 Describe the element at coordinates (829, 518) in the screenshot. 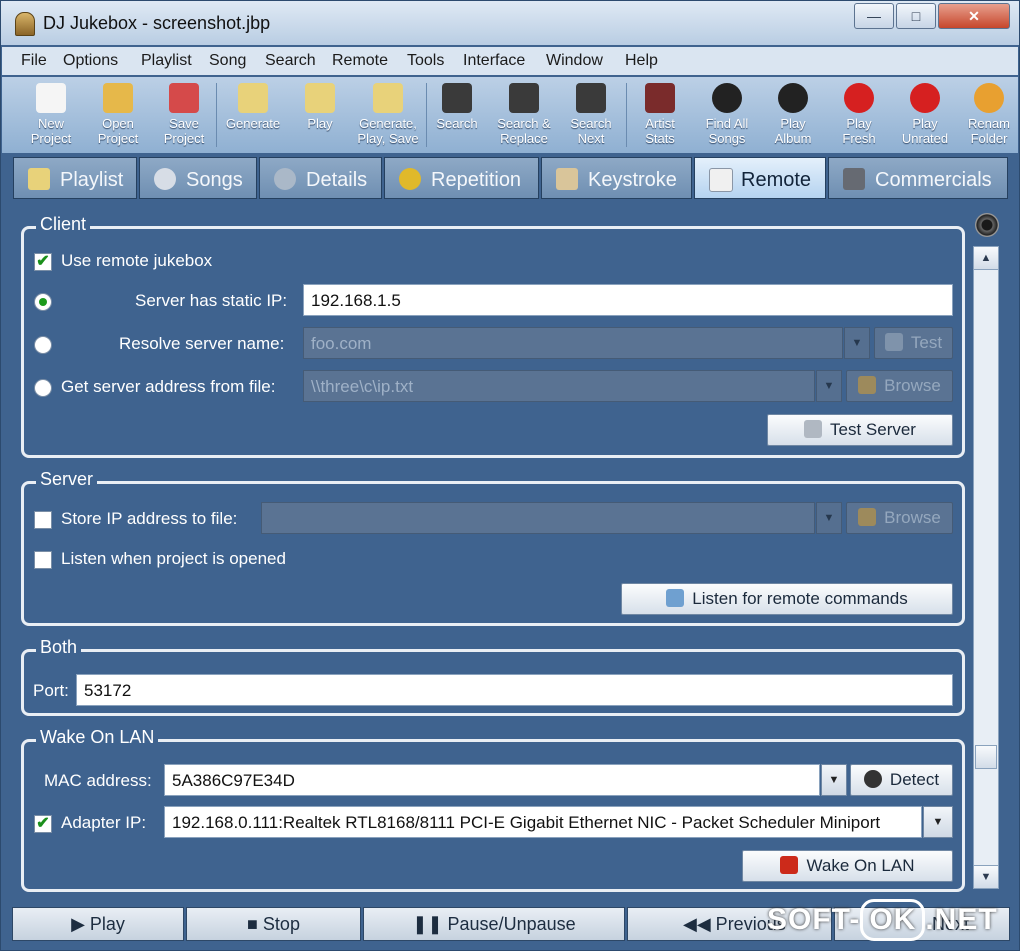

I see `store-ip-dropdown: ▼` at that location.